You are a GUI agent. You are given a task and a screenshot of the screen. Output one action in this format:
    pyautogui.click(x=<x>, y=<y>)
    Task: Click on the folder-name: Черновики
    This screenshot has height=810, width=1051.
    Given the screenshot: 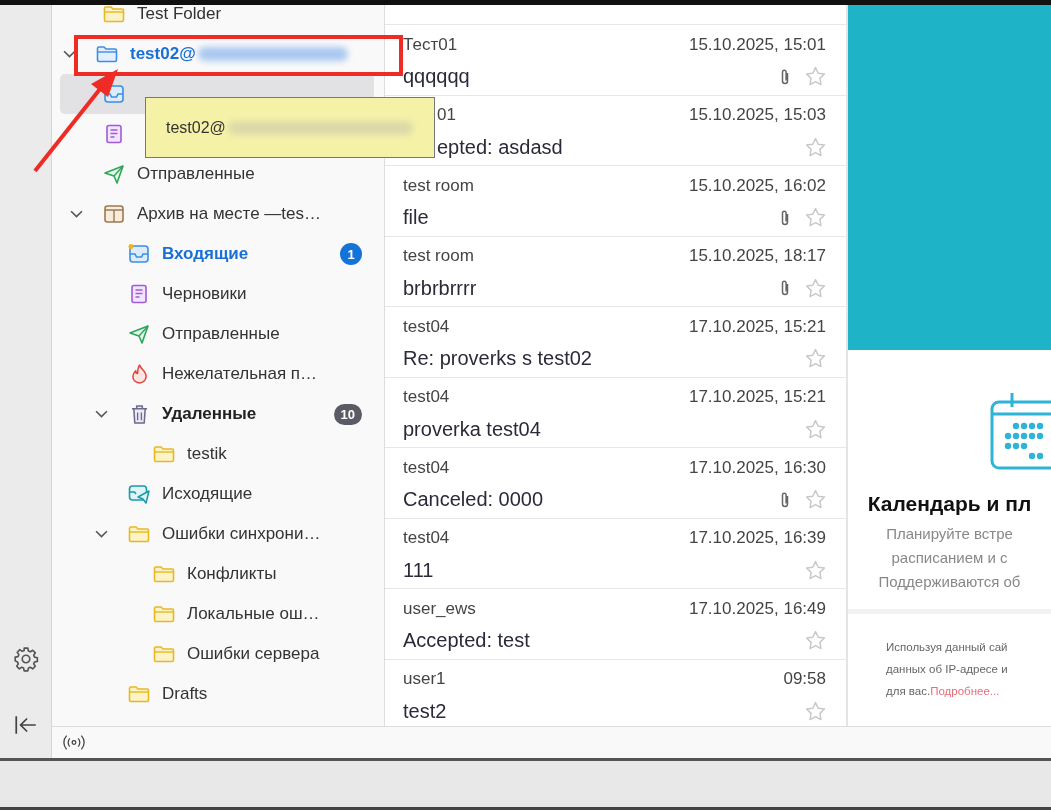 What is the action you would take?
    pyautogui.click(x=204, y=294)
    